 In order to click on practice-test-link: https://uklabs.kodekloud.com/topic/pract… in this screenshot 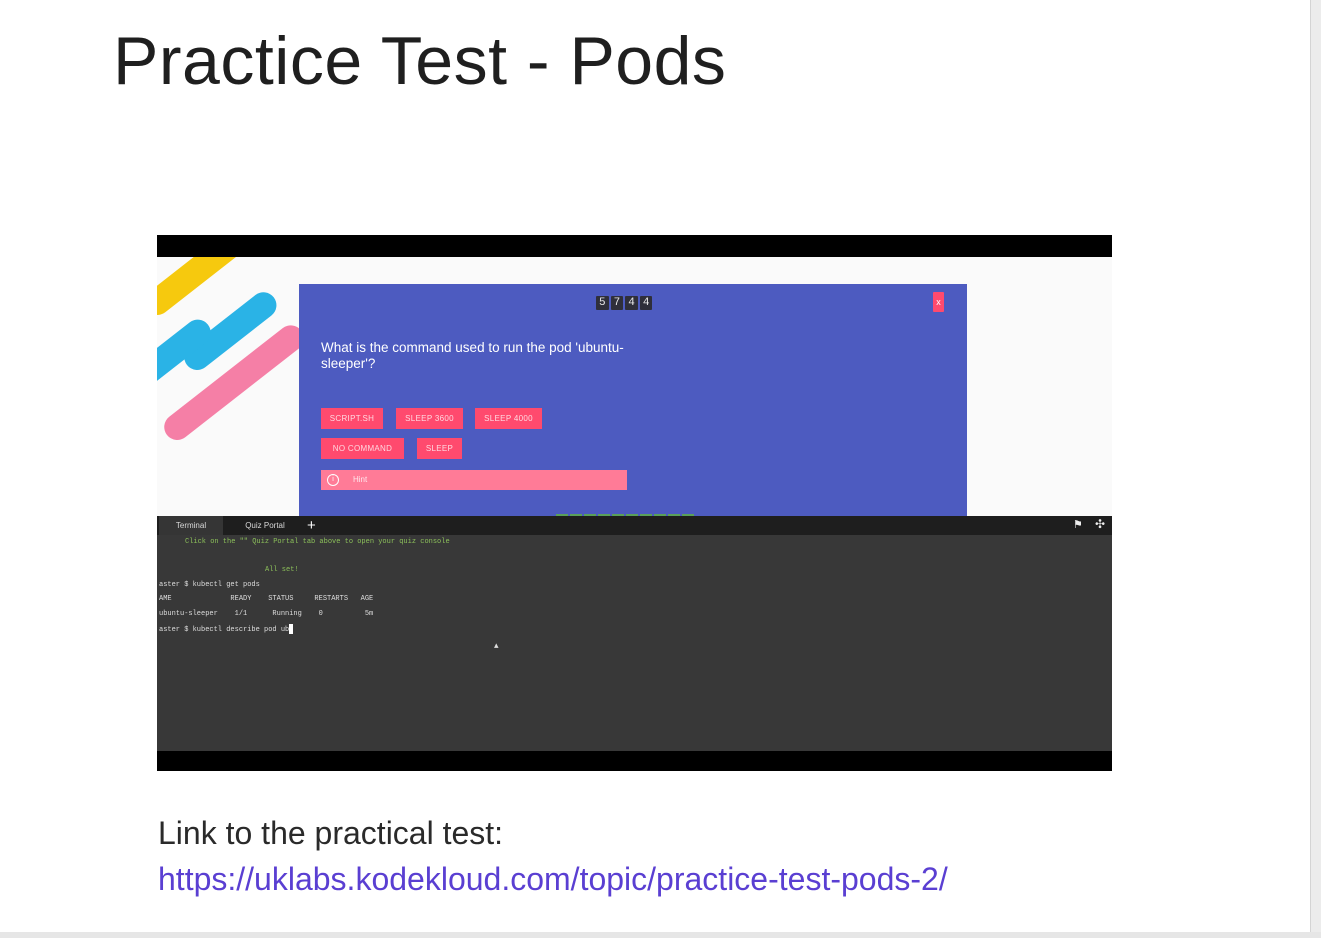, I will do `click(553, 879)`.